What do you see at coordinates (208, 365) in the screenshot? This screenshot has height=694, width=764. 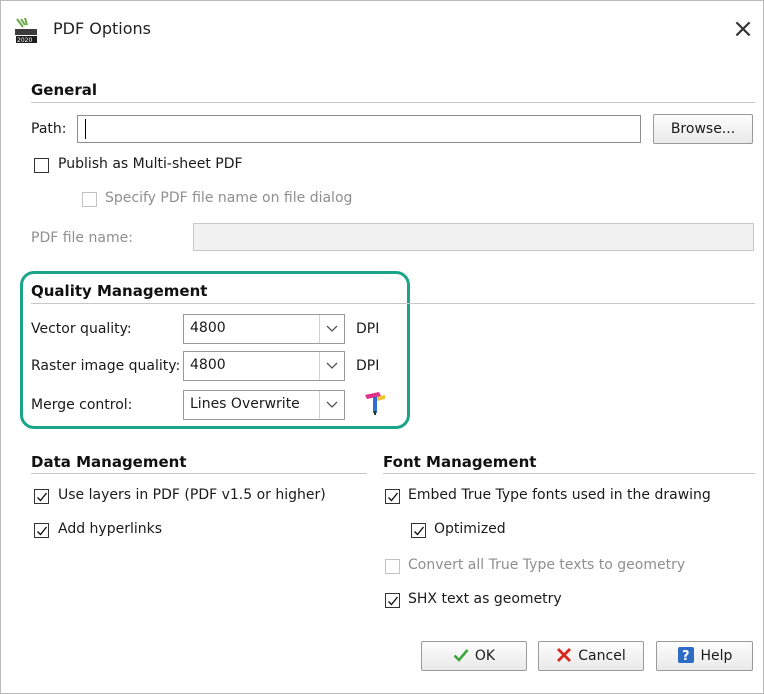 I see `raster-quality-value: 4800` at bounding box center [208, 365].